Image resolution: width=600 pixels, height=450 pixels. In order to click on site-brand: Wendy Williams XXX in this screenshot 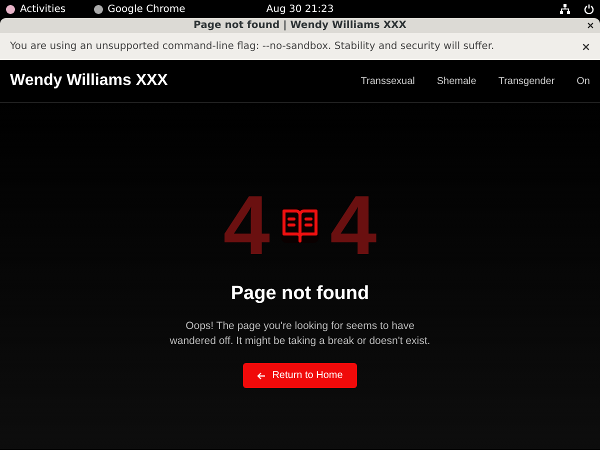, I will do `click(89, 81)`.